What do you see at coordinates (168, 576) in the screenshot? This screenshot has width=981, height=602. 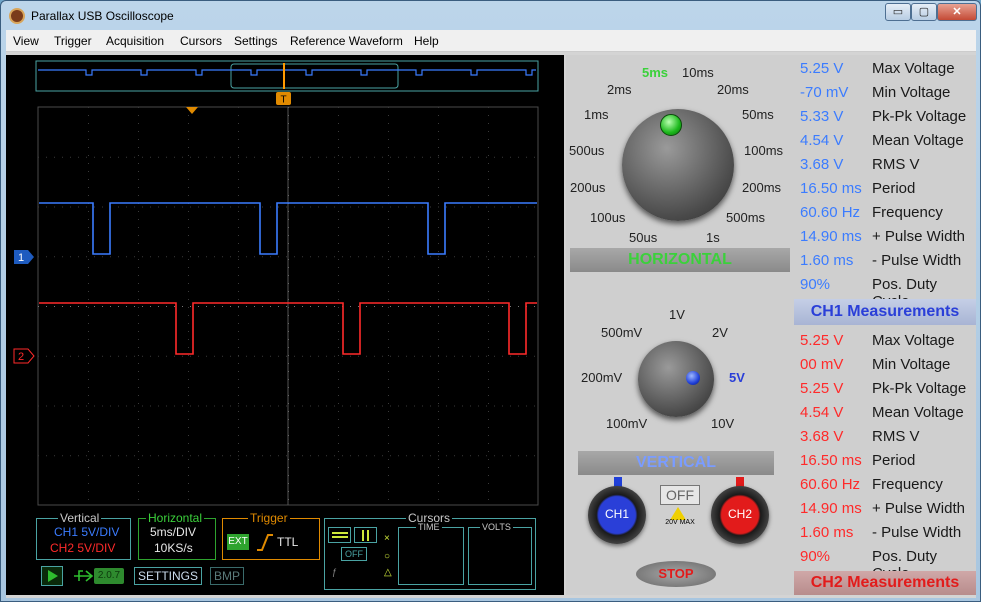 I see `settings-button: SETTINGS` at bounding box center [168, 576].